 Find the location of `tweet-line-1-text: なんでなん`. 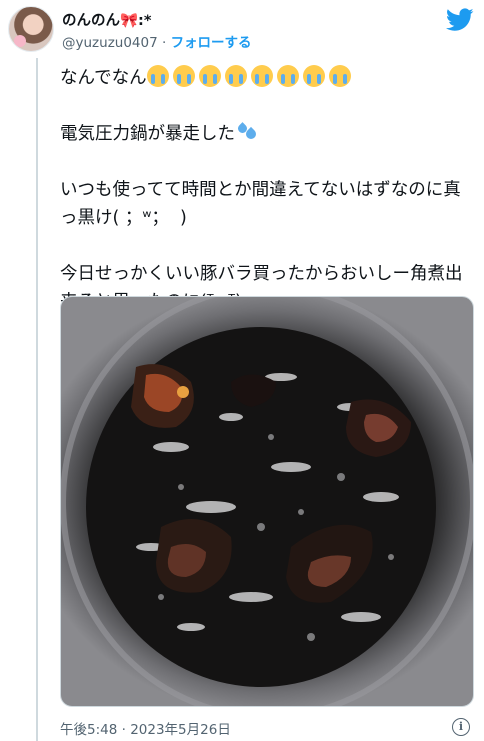

tweet-line-1-text: なんでなん is located at coordinates (103, 78).